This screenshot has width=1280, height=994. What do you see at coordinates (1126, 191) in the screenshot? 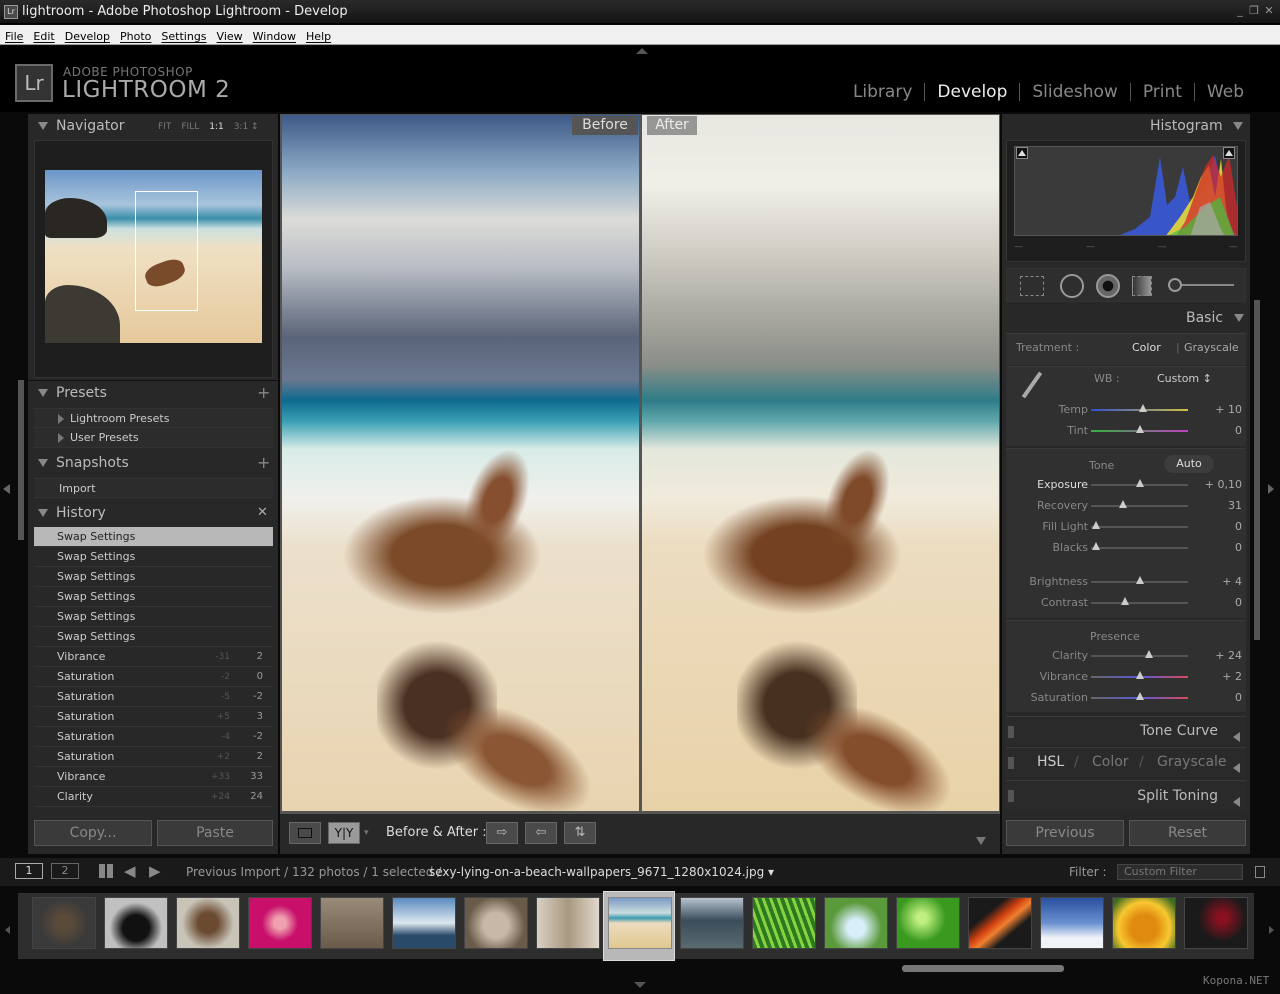
I see `histogram-graph` at bounding box center [1126, 191].